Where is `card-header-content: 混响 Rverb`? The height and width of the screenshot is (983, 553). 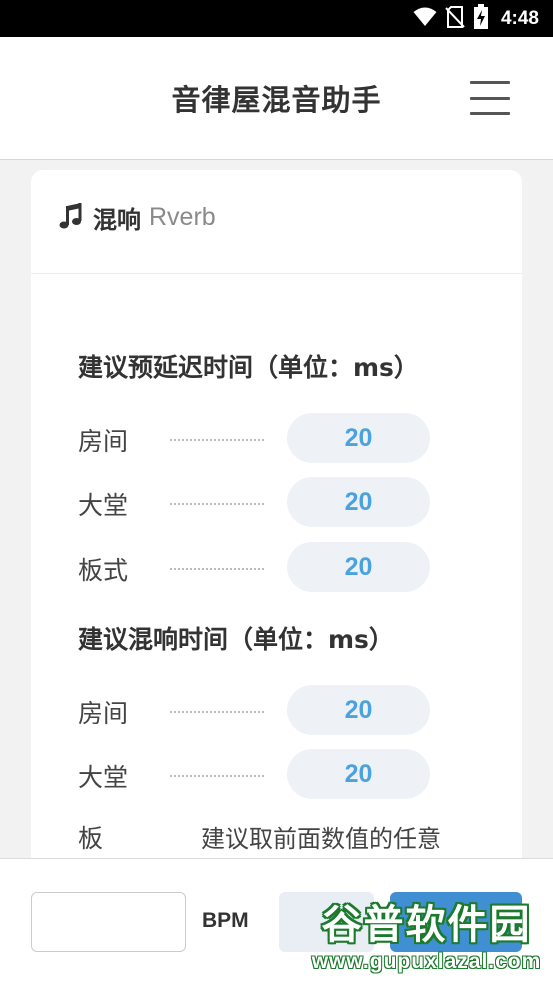
card-header-content: 混响 Rverb is located at coordinates (137, 217).